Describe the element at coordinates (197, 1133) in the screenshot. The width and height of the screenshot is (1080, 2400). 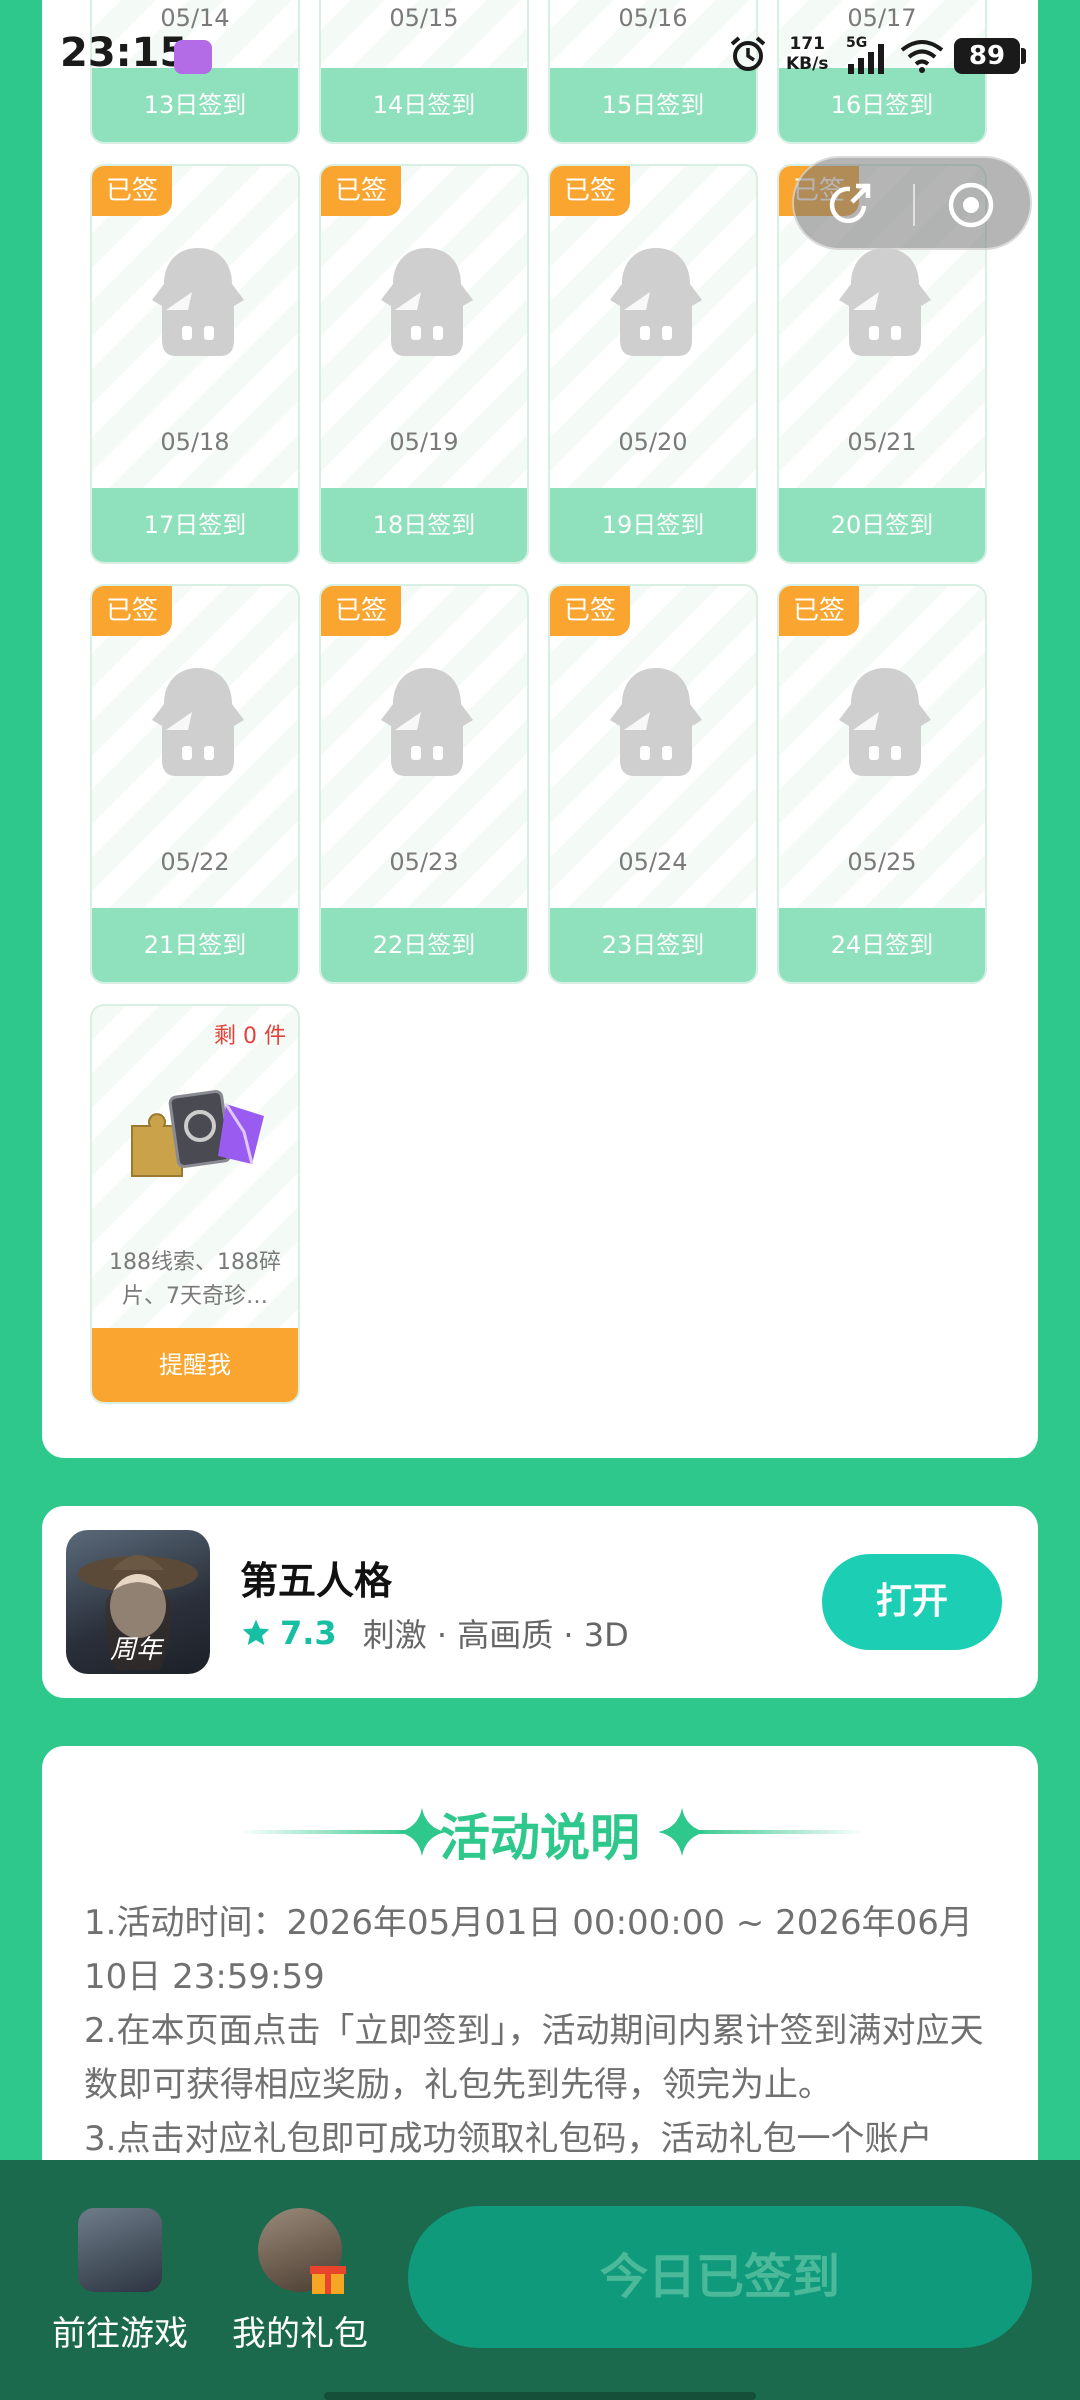
I see `reward-items-icon` at that location.